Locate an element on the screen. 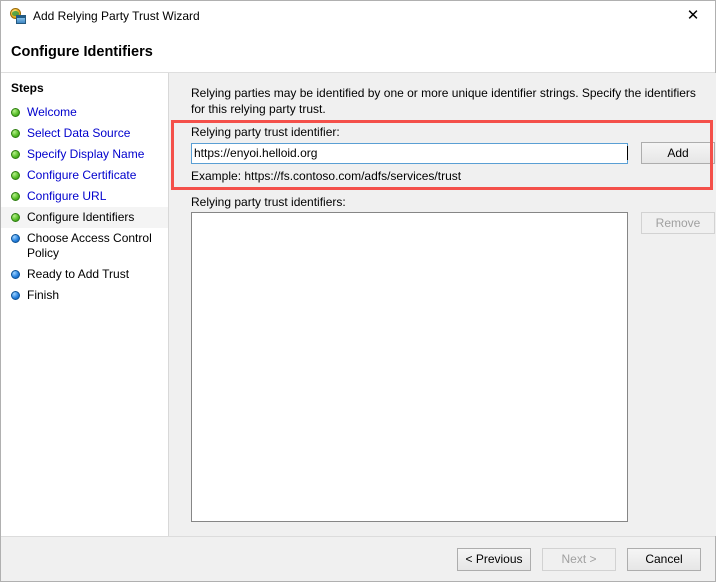  sidebar-item-configure-certificate: Configure Certificate is located at coordinates (84, 175).